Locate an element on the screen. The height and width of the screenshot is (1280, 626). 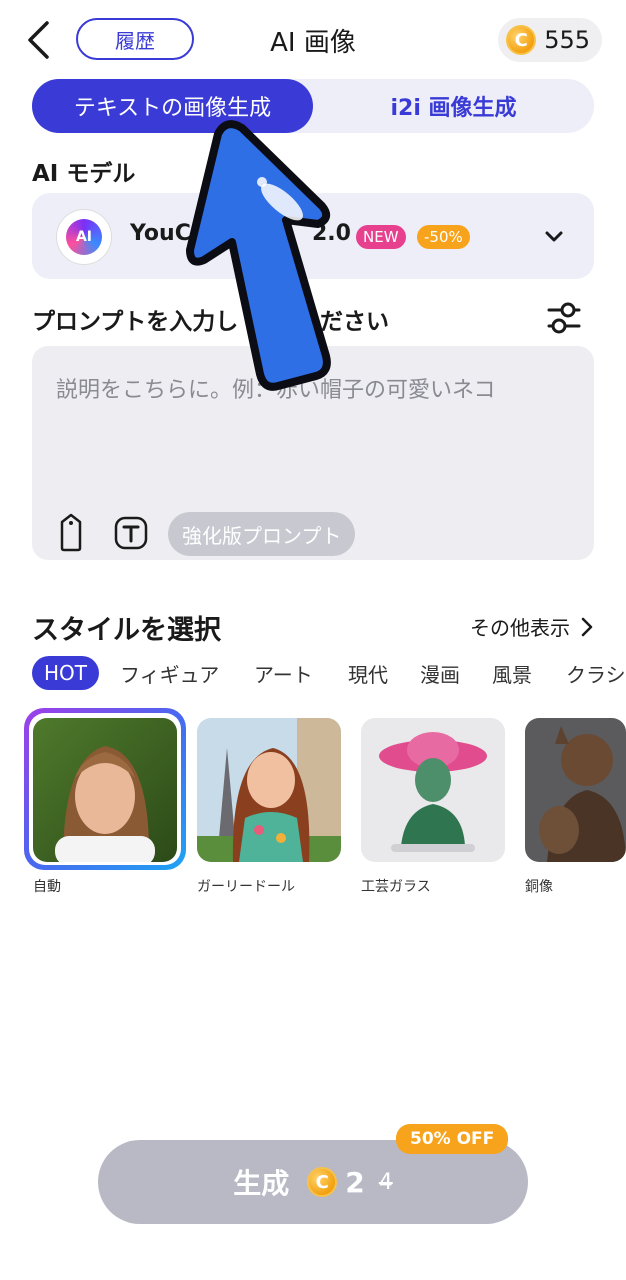
style-tab-art: アート is located at coordinates (283, 673).